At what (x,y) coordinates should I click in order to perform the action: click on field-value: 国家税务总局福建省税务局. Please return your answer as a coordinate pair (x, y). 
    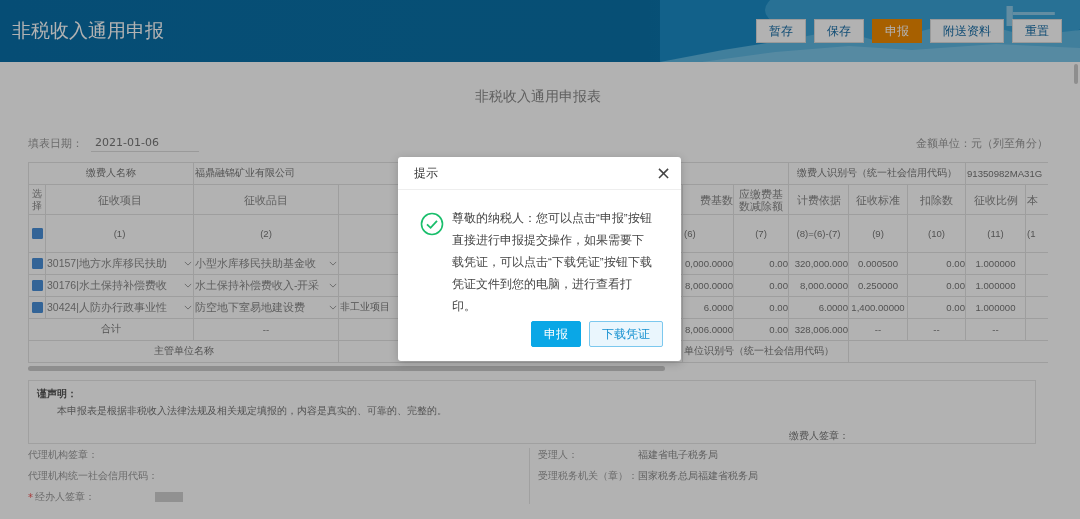
    Looking at the image, I should click on (697, 476).